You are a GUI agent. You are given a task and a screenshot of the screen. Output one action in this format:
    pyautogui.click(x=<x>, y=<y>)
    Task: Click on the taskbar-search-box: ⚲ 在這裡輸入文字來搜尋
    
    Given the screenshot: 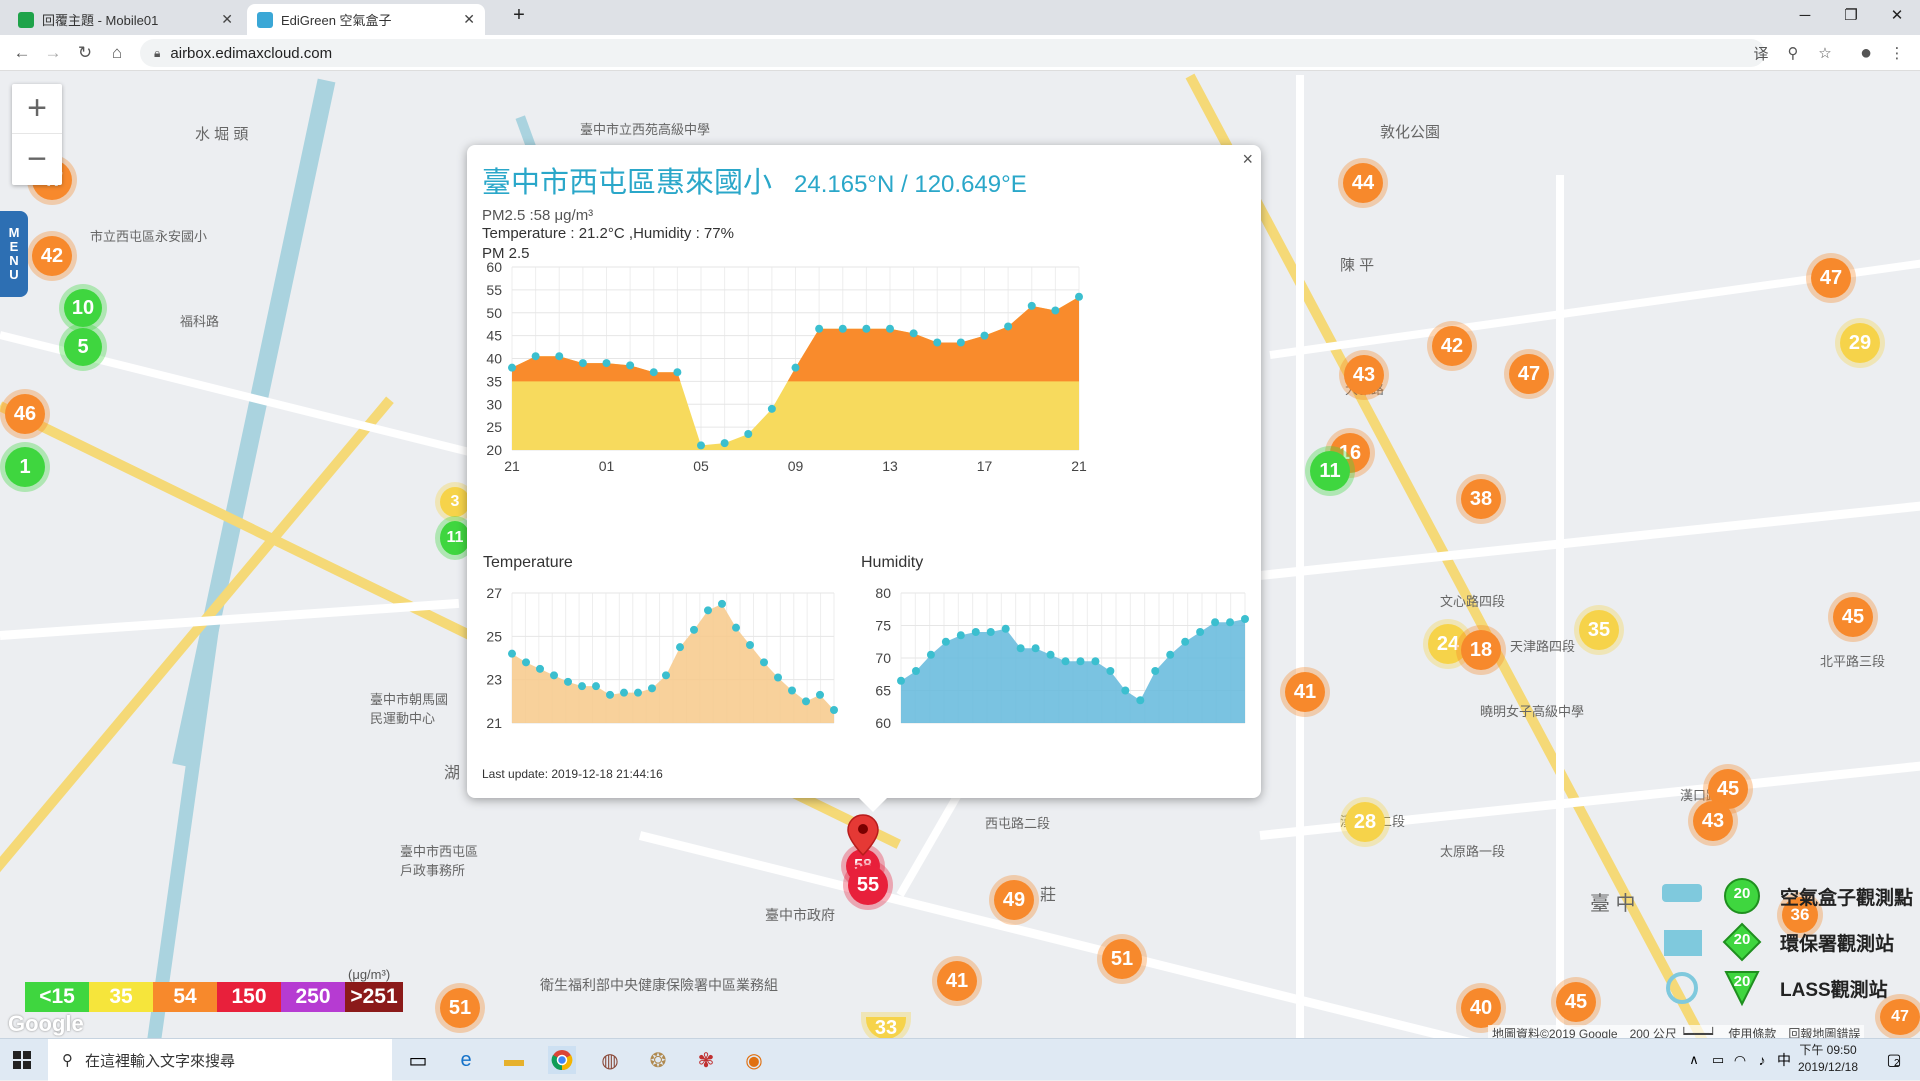 What is the action you would take?
    pyautogui.click(x=220, y=1060)
    